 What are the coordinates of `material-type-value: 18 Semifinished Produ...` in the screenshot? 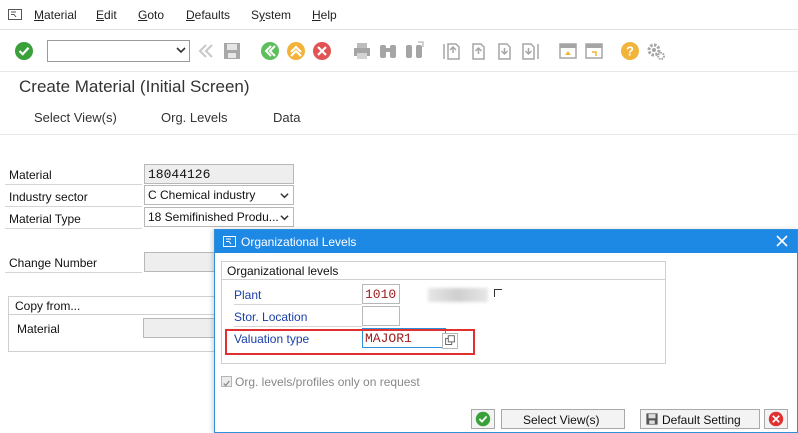 It's located at (213, 217).